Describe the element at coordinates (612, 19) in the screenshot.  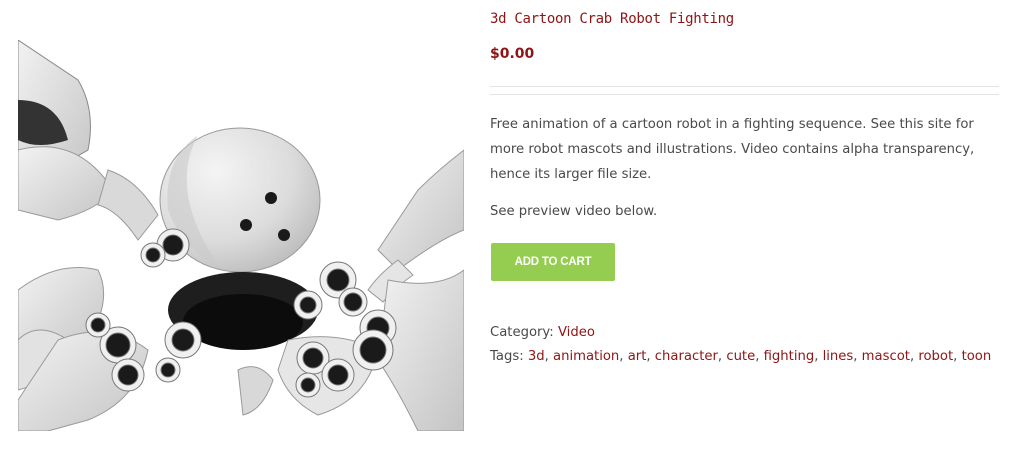
I see `product-title: 3d Cartoon Crab Robot Fighting` at that location.